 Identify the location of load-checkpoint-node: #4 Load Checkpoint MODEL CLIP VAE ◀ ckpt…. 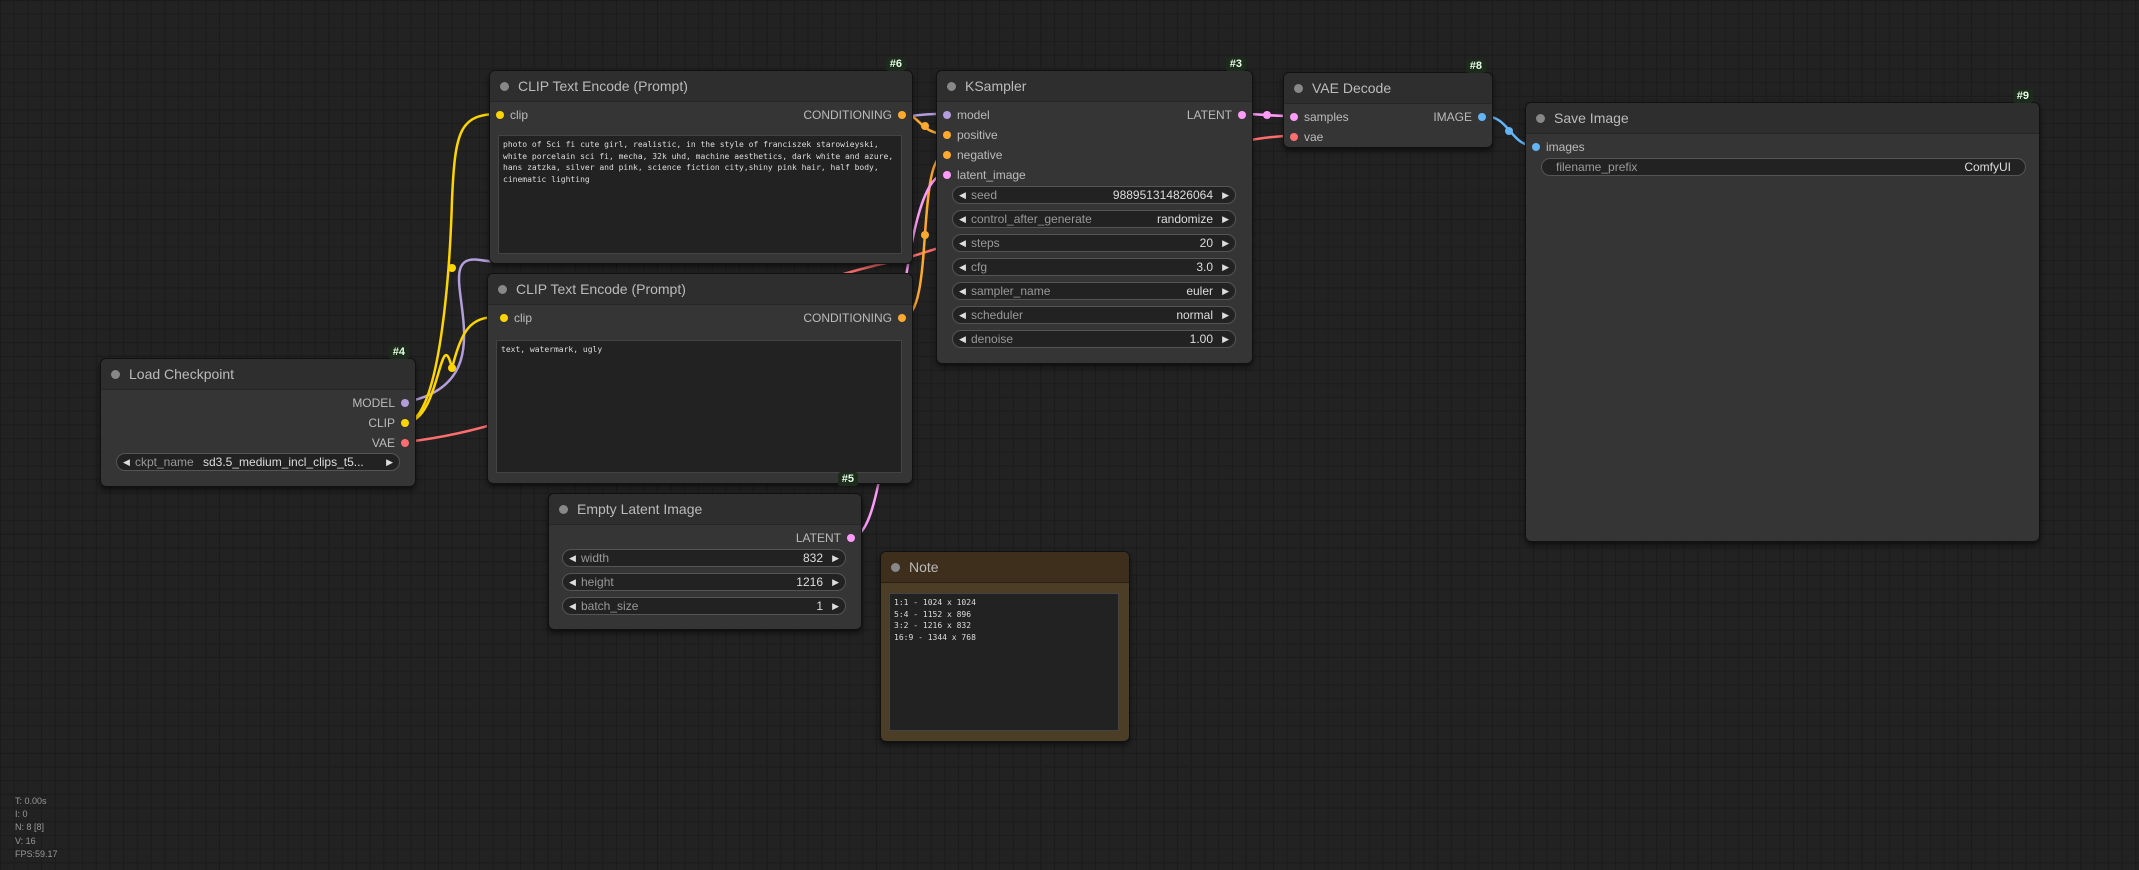
(258, 416).